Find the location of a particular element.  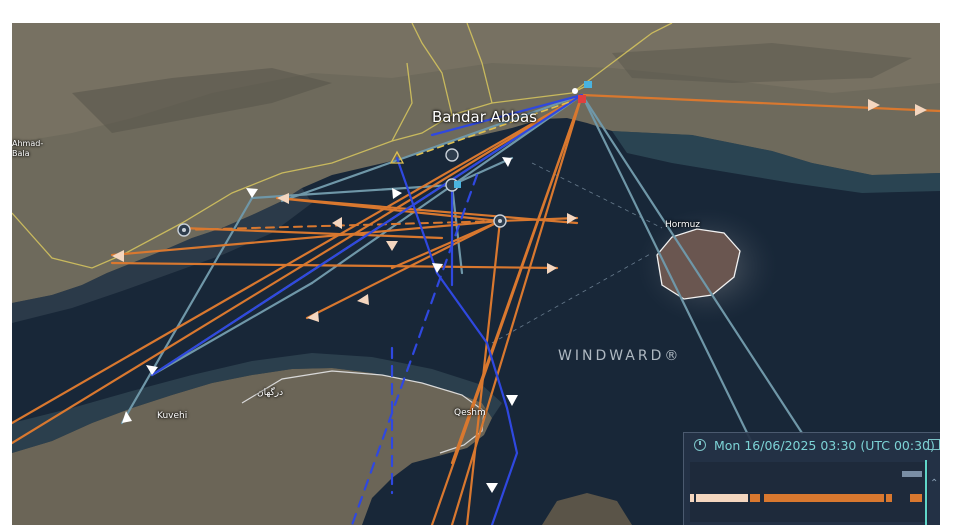

place-label-kuvehi: Kuvehi is located at coordinates (172, 416).